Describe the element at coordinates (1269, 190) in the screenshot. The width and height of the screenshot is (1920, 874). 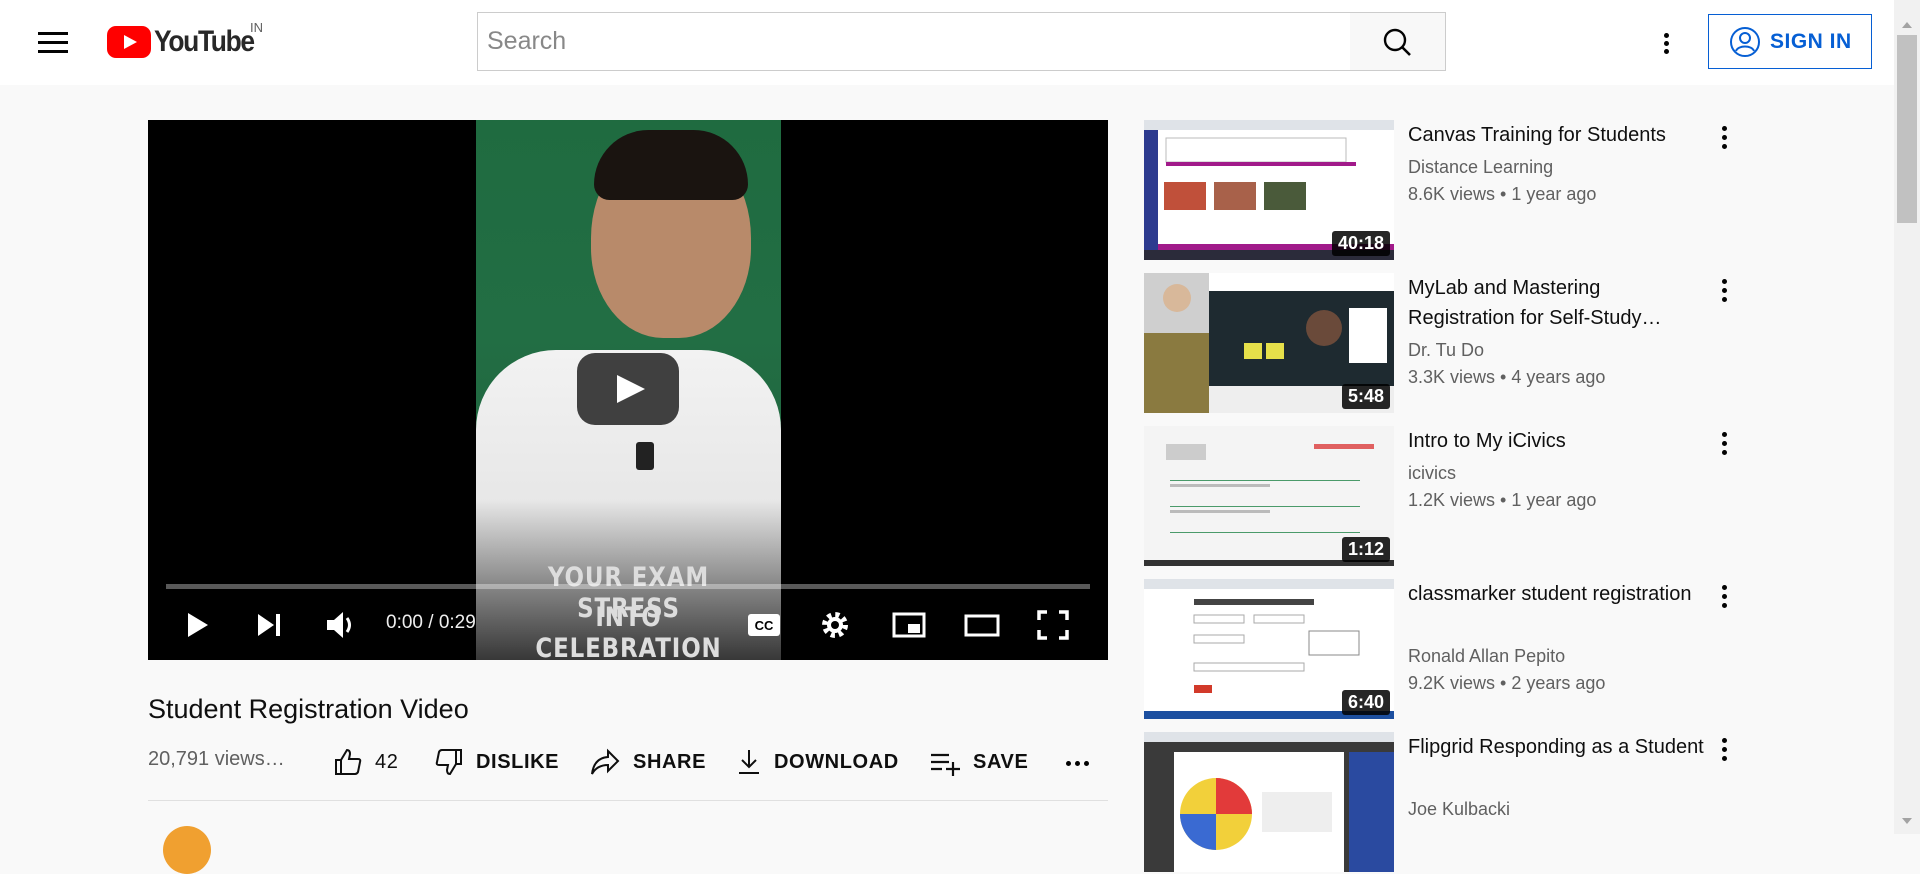
I see `video-thumbnail: 40:18` at that location.